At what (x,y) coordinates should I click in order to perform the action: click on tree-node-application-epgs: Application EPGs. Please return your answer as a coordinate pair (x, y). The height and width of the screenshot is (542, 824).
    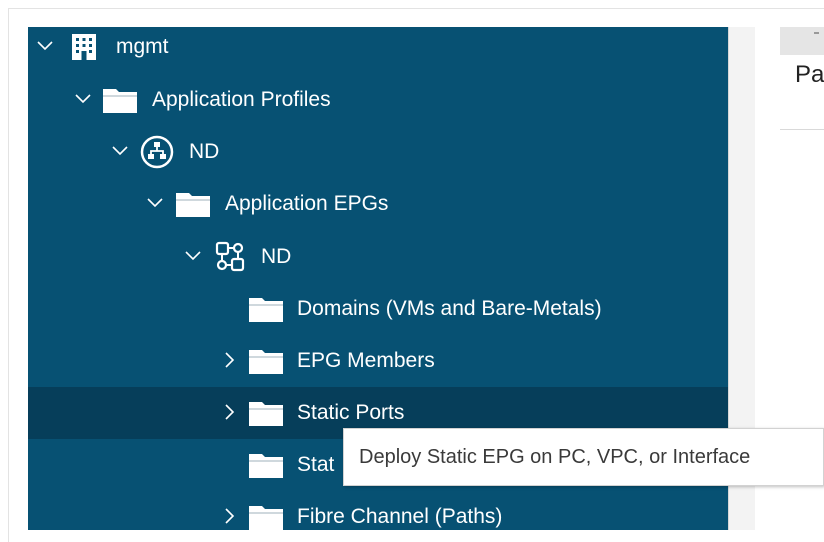
    Looking at the image, I should click on (378, 204).